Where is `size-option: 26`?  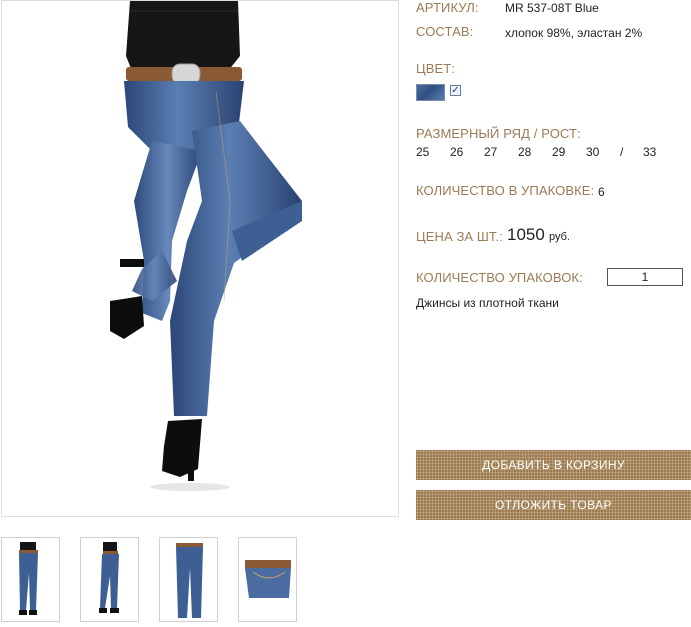 size-option: 26 is located at coordinates (457, 152).